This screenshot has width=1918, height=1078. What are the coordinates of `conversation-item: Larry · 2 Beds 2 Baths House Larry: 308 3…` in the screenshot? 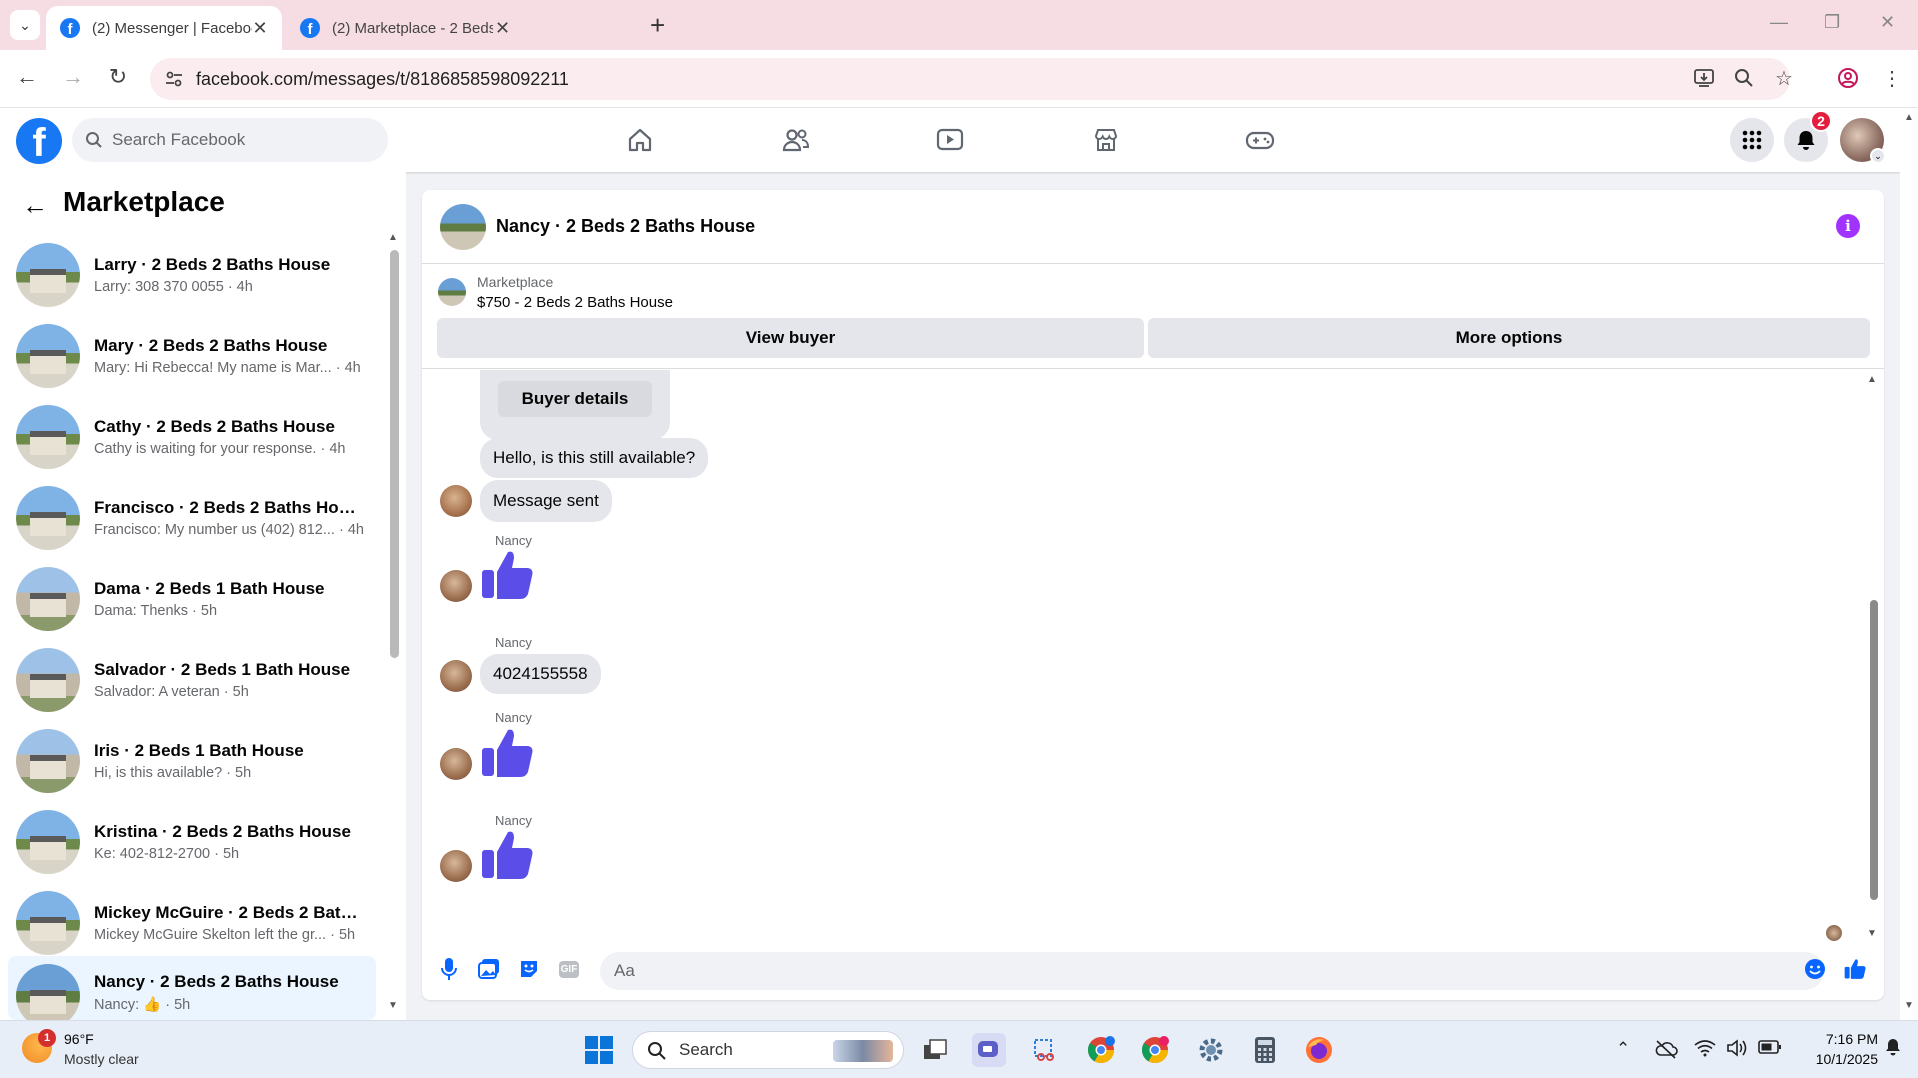 It's located at (192, 275).